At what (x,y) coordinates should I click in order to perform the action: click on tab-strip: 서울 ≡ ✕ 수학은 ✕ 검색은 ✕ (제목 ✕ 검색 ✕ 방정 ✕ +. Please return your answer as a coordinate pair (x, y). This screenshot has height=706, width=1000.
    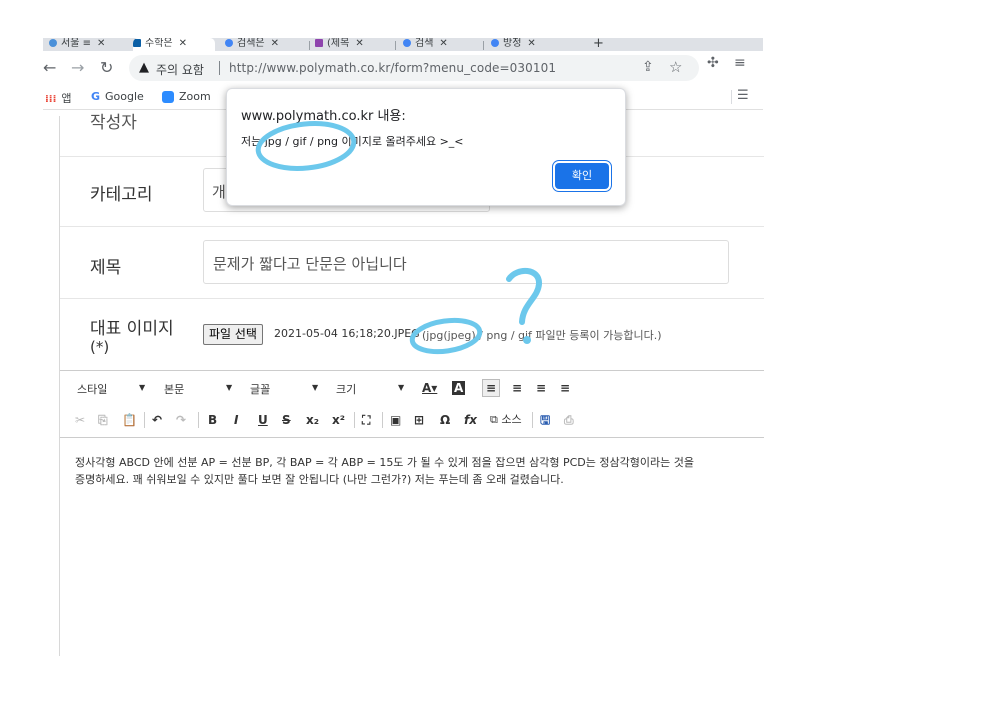
    Looking at the image, I should click on (403, 44).